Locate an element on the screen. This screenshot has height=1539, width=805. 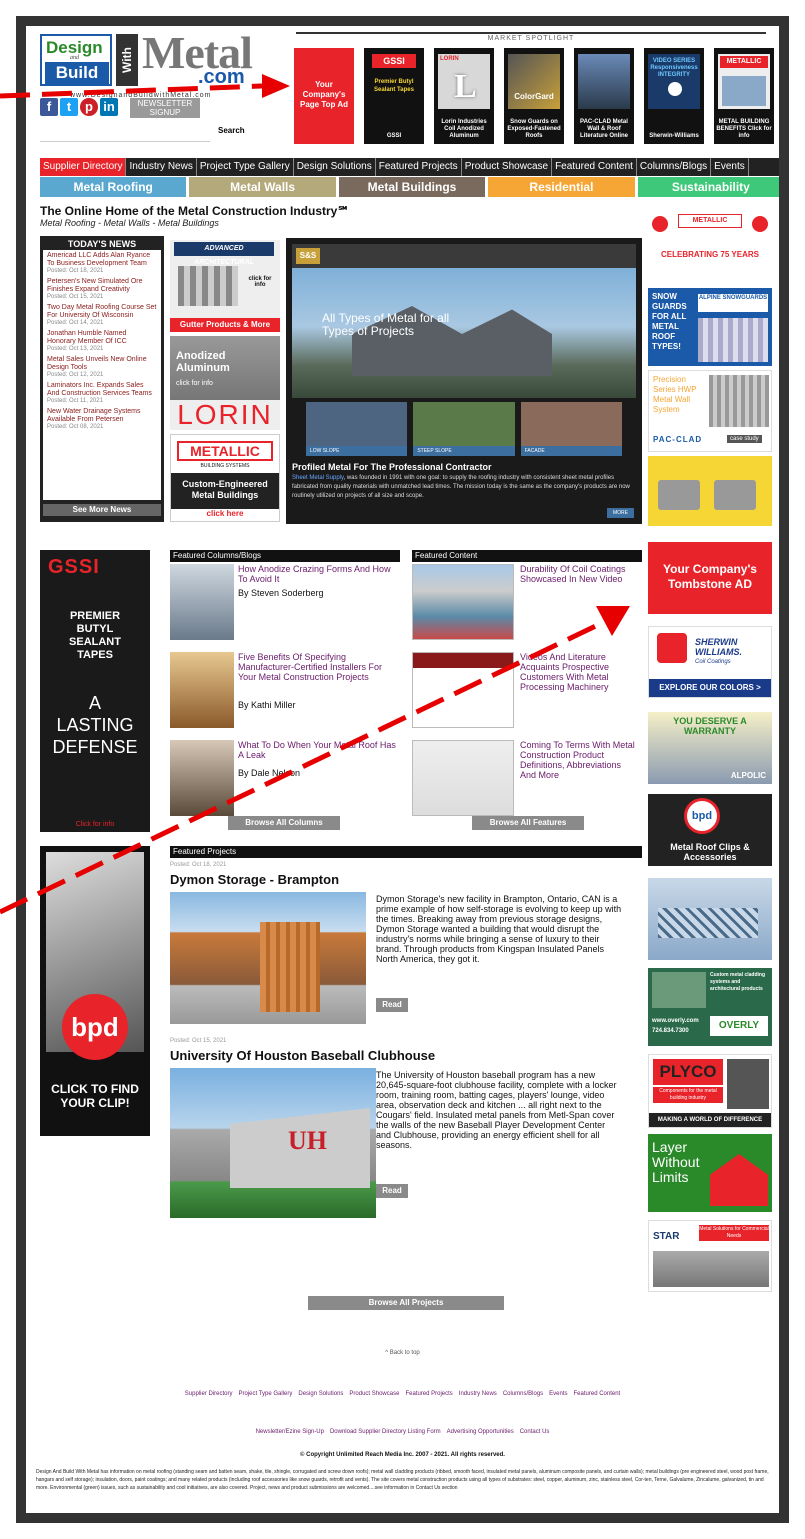
annotation-arrowhead-diagonal is located at coordinates (613, 621).